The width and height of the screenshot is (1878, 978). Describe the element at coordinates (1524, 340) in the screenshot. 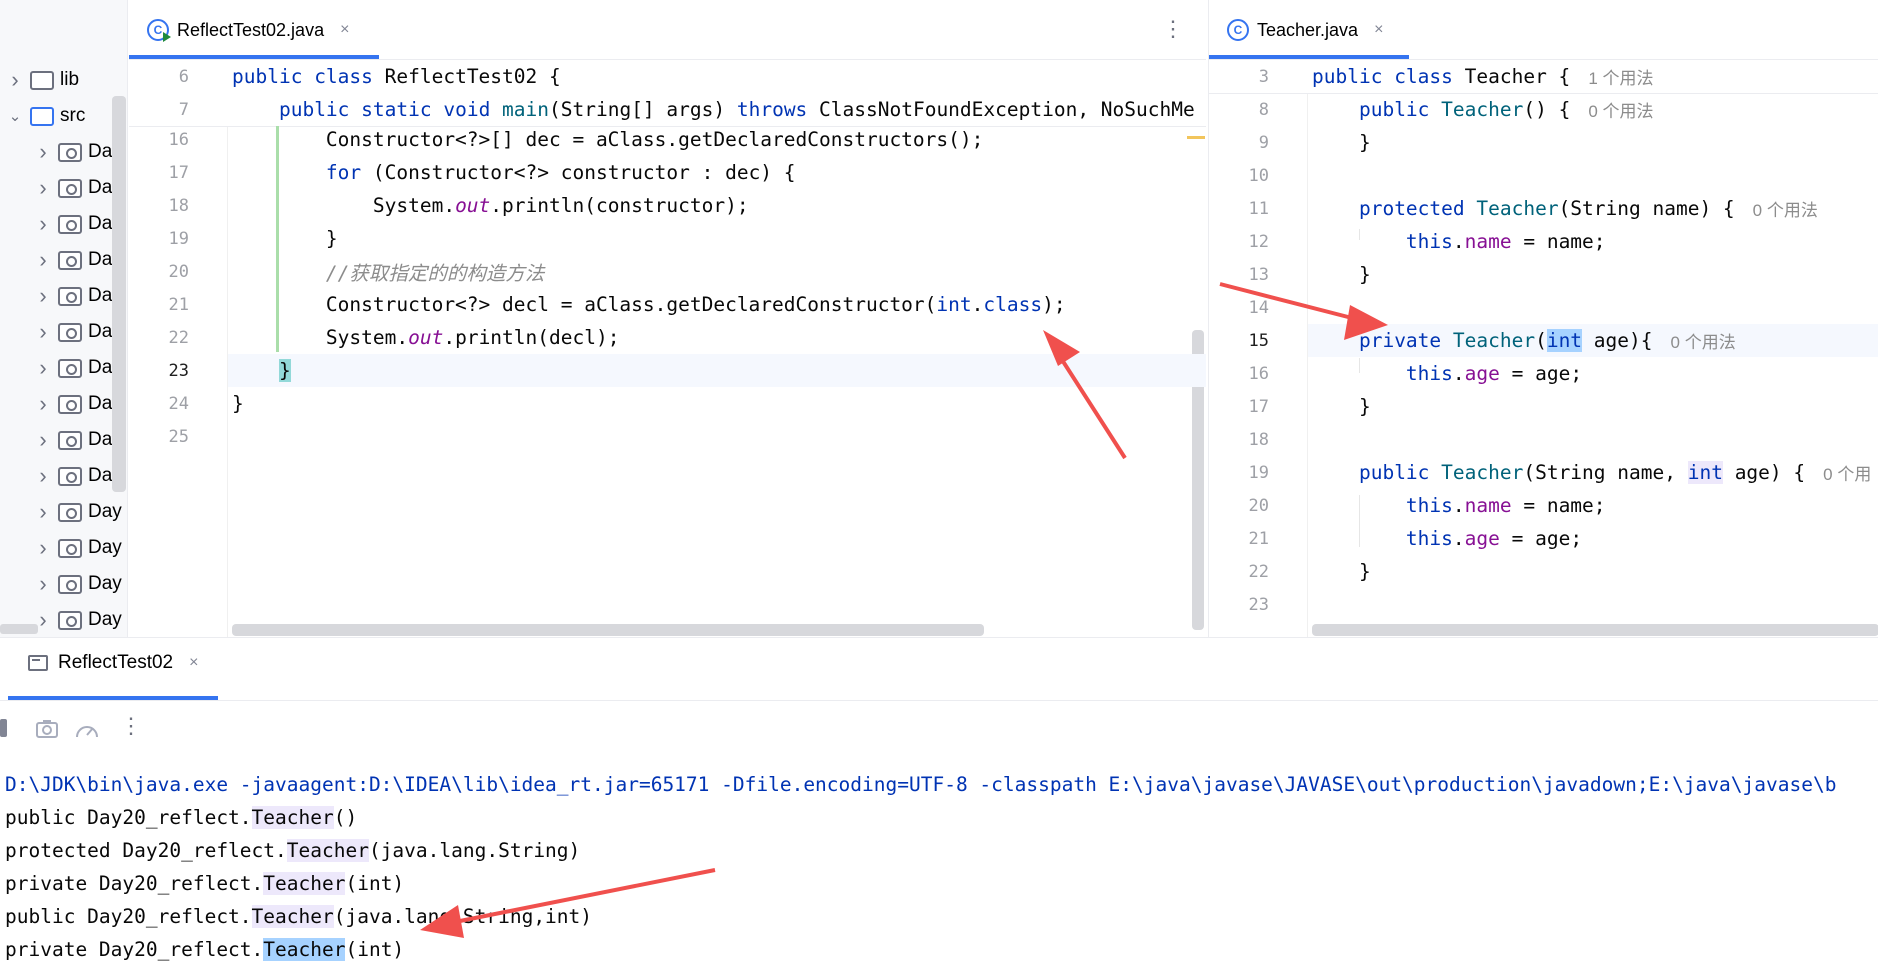

I see `code-line: private Teacher(int age){0 个用法` at that location.